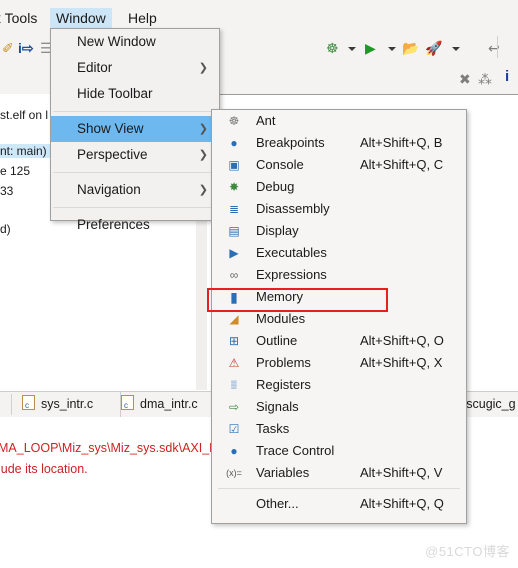 The height and width of the screenshot is (568, 518). Describe the element at coordinates (339, 504) in the screenshot. I see `show-view-item-other: Other... Alt+Shift+Q, Q` at that location.